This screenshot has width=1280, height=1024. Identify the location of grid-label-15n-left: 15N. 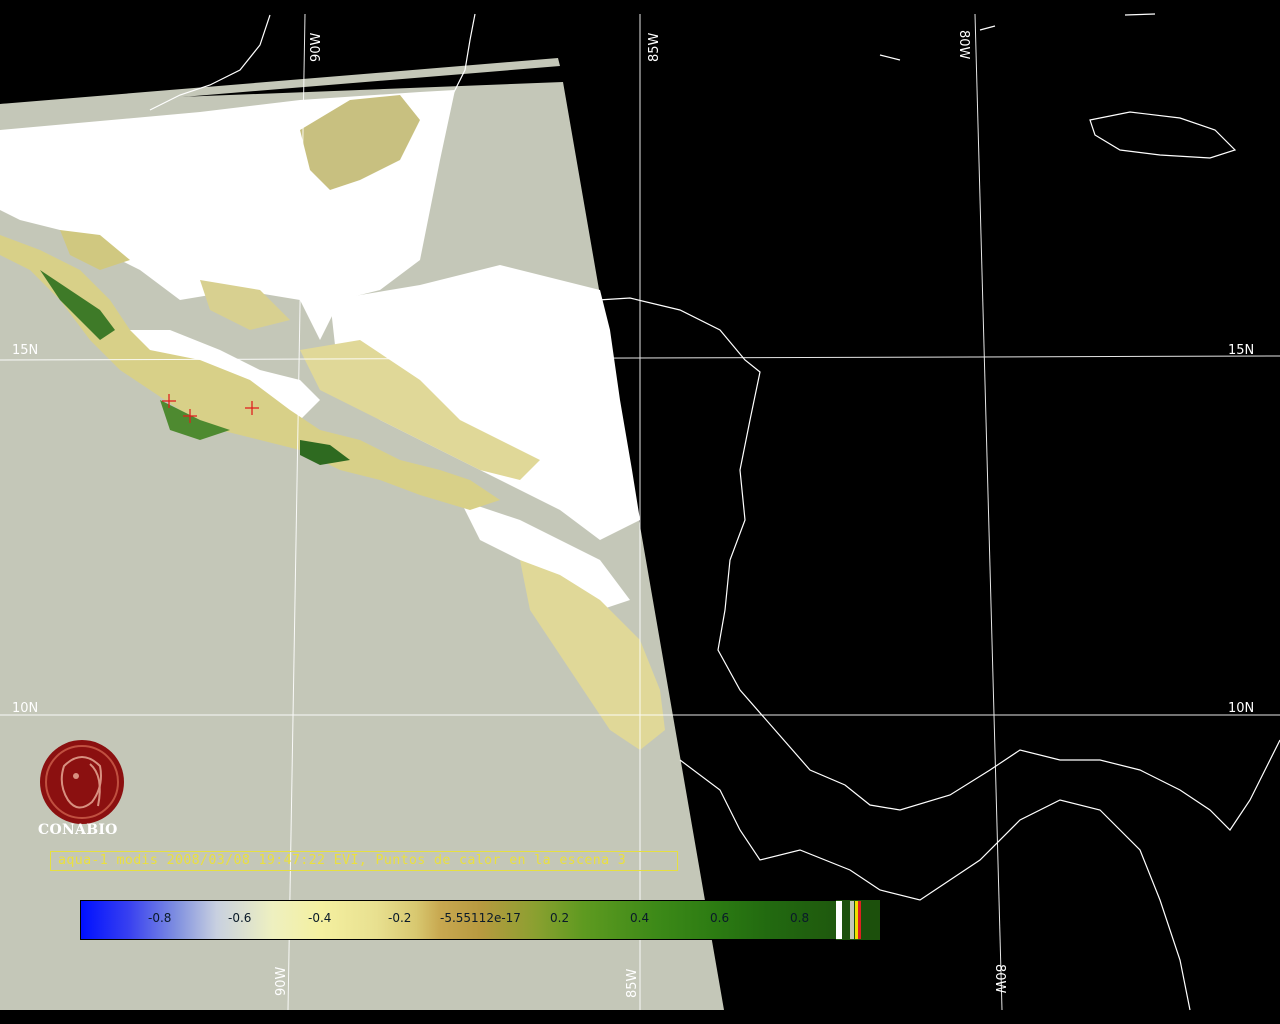
(25, 350).